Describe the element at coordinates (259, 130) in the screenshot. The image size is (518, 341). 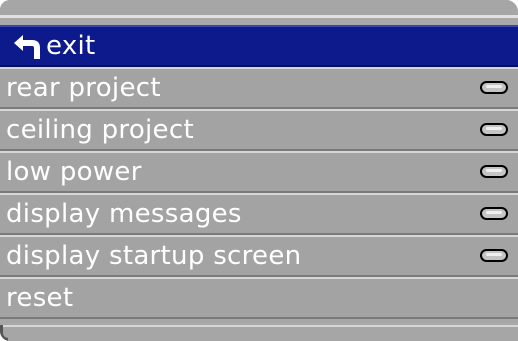
I see `menu-item-ceiling-project: ceiling project` at that location.